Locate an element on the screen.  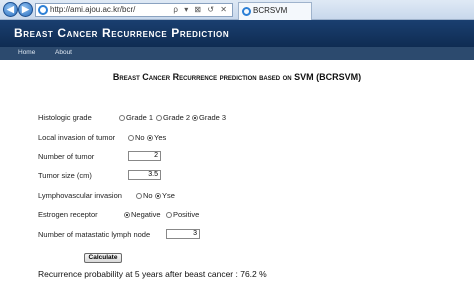
tumor-size-input: 3.5 is located at coordinates (144, 175).